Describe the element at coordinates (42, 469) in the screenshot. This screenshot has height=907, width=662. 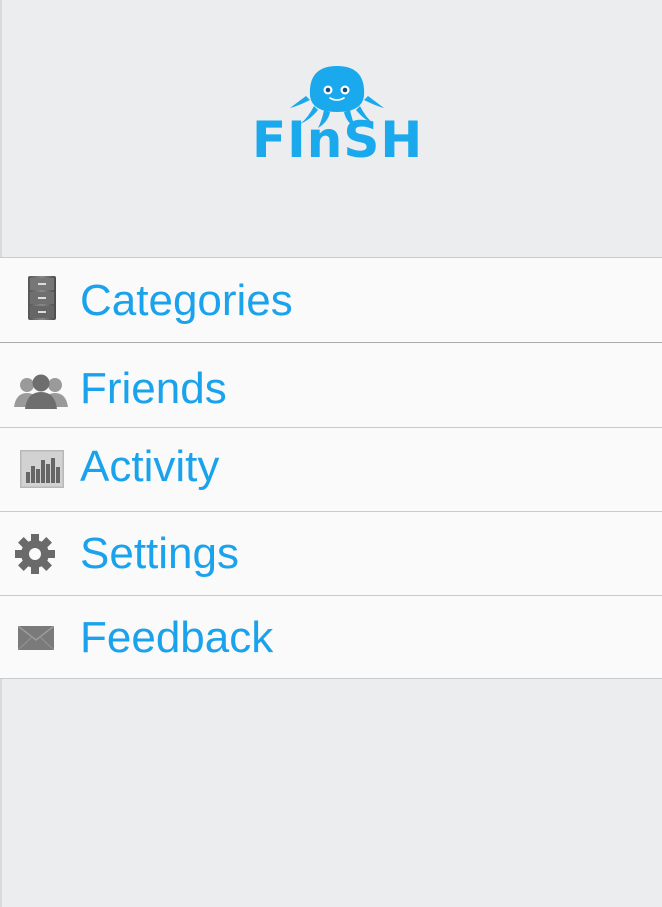
I see `bar-chart-icon` at that location.